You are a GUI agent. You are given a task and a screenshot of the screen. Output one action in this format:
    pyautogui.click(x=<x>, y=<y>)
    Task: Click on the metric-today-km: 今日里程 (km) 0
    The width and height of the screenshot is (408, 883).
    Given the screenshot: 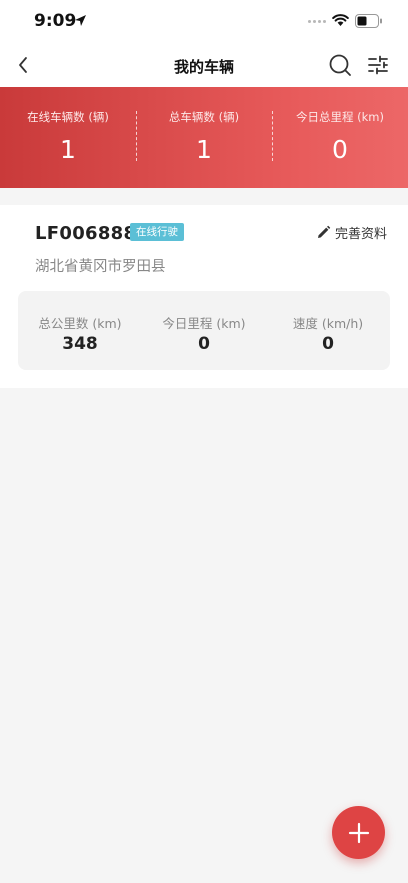 What is the action you would take?
    pyautogui.click(x=204, y=330)
    